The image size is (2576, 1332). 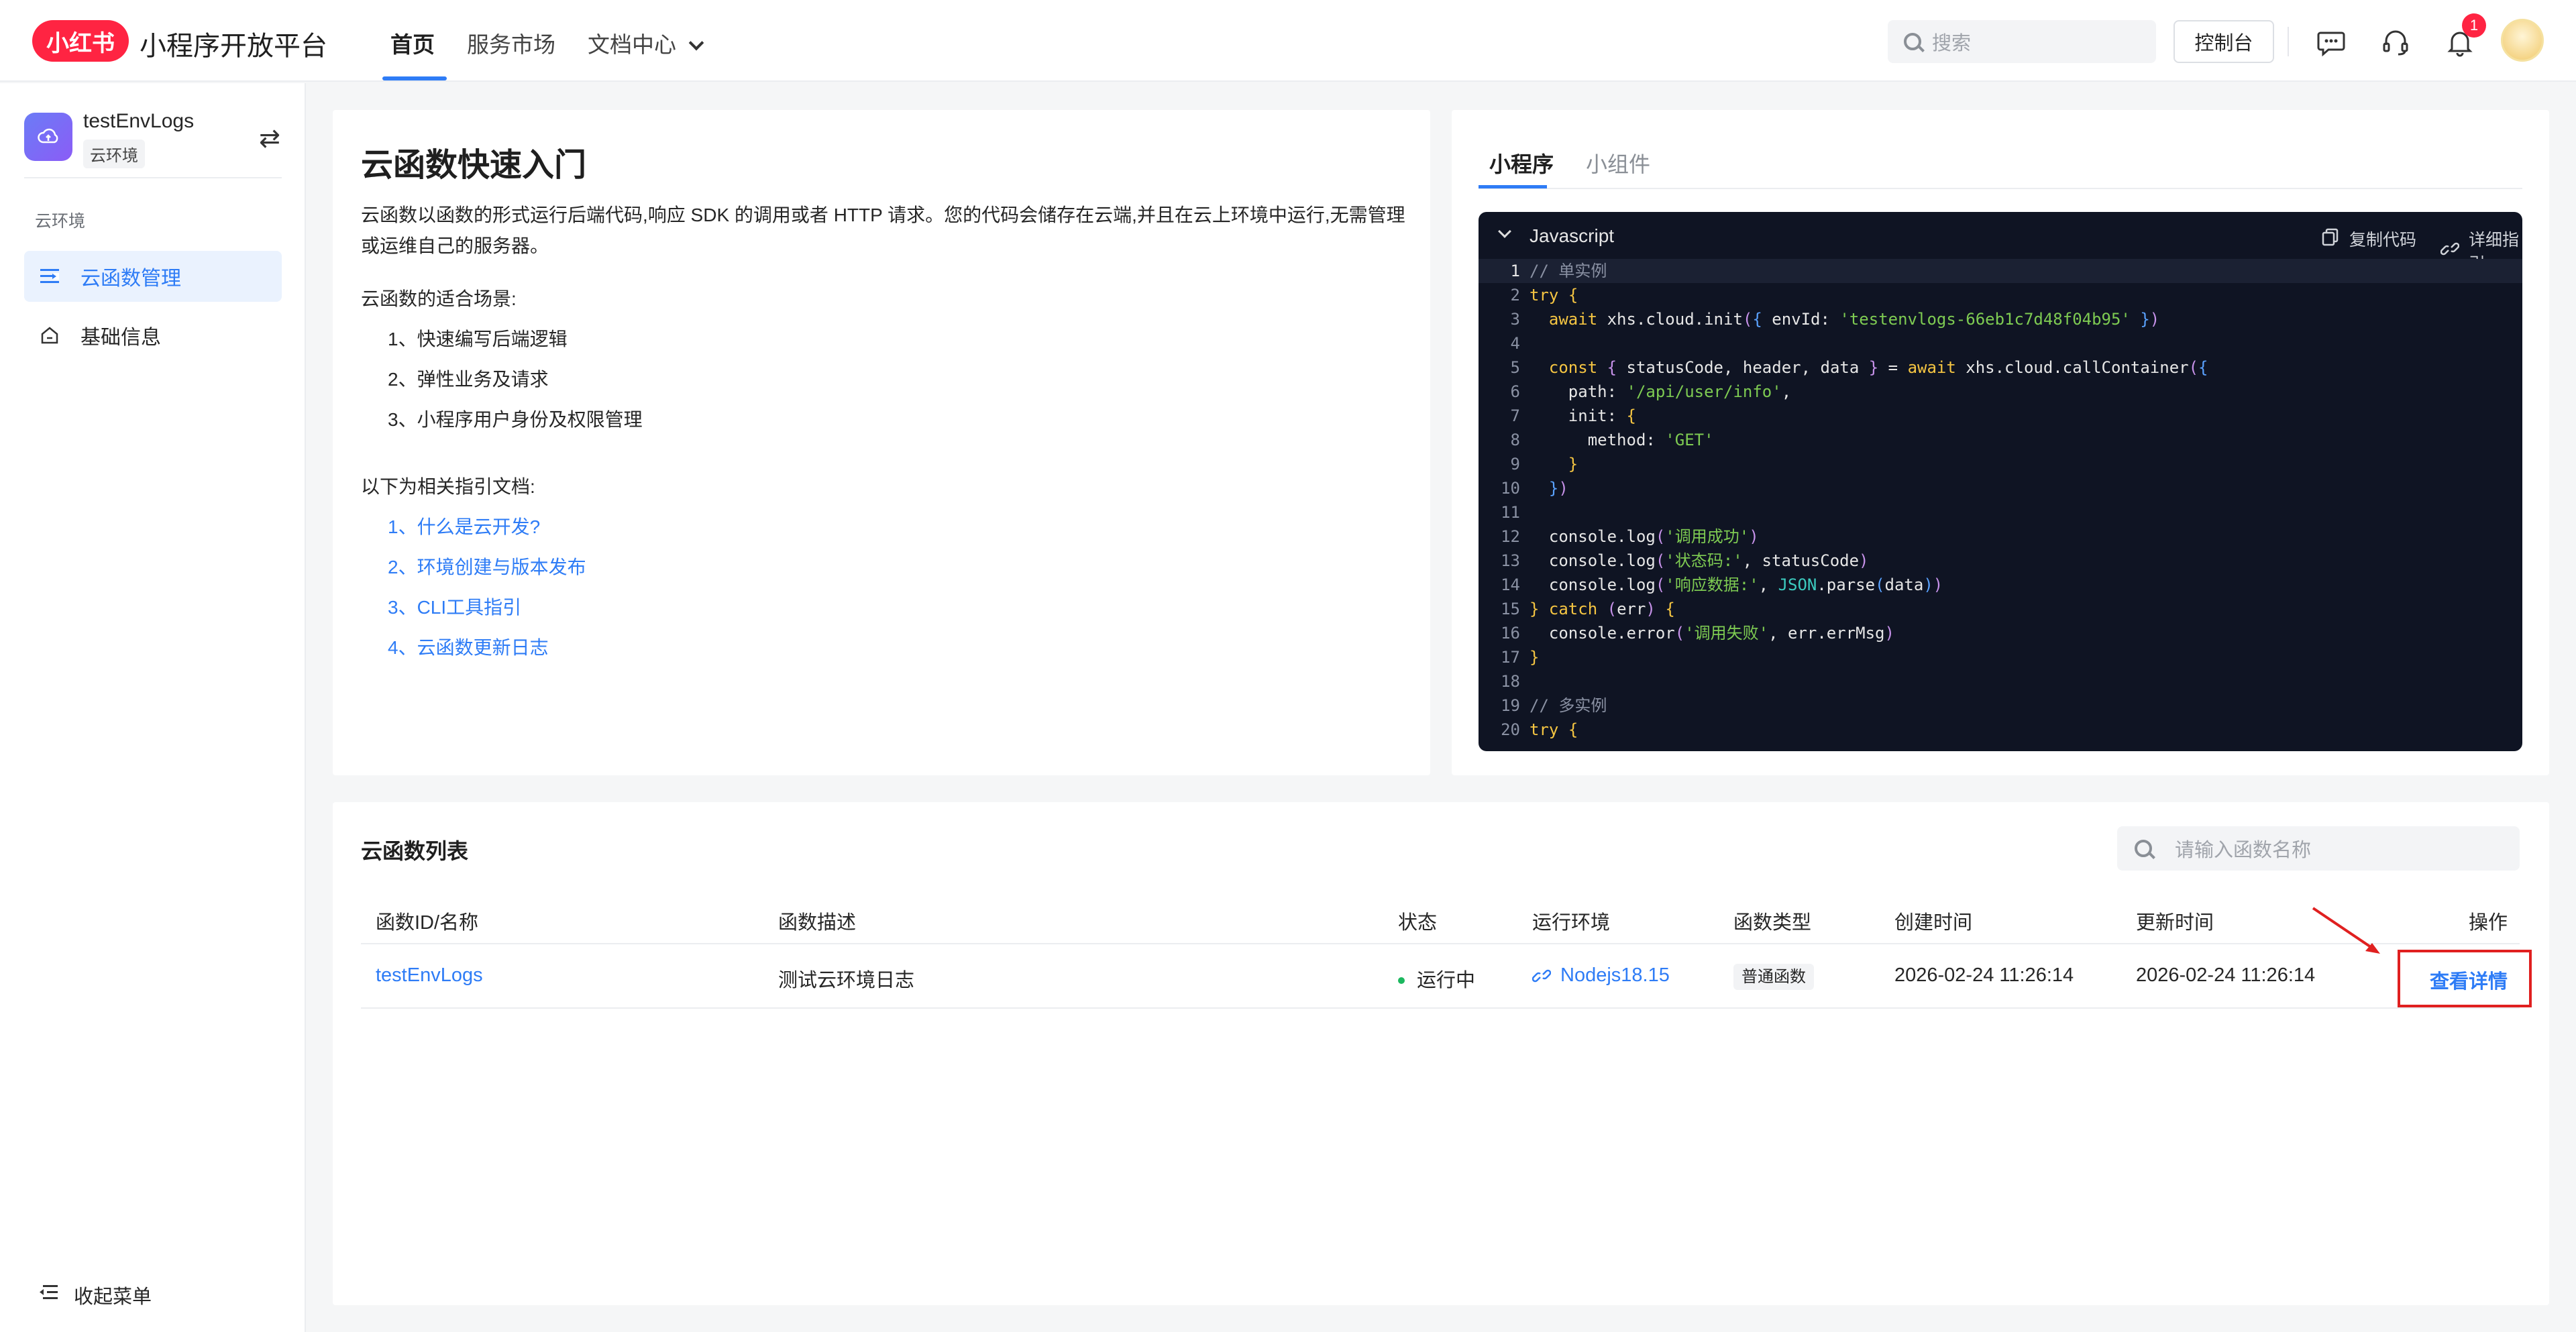 I want to click on home-icon, so click(x=50, y=335).